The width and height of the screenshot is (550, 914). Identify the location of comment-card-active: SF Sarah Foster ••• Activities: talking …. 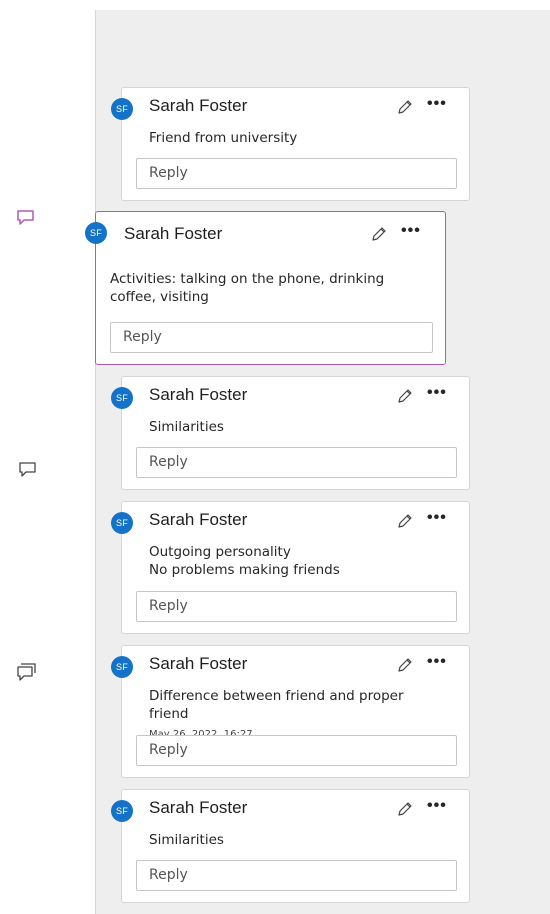
(265, 288).